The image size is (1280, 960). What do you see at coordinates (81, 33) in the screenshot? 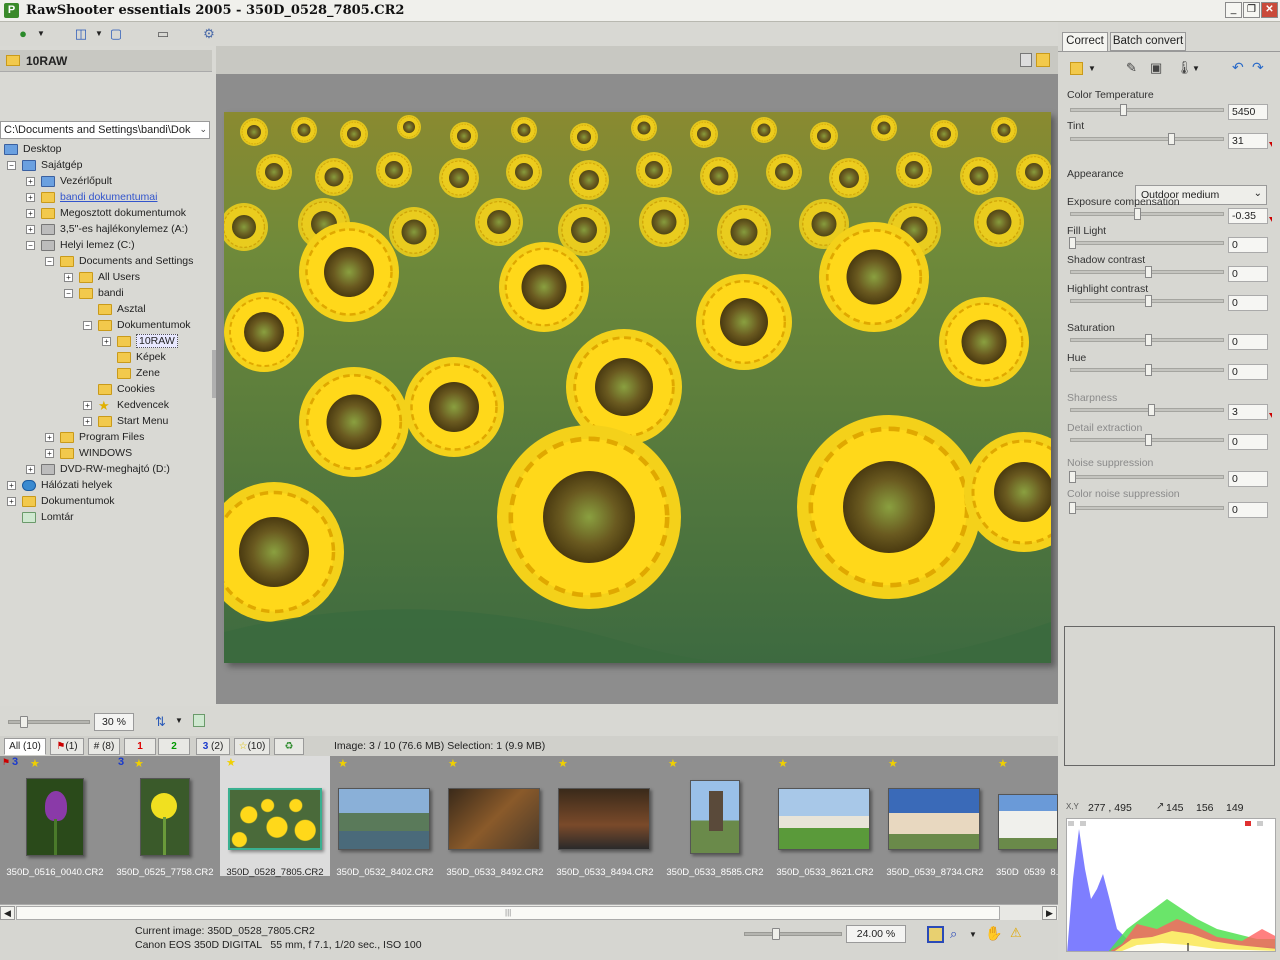
I see `layout-icon: ◫` at bounding box center [81, 33].